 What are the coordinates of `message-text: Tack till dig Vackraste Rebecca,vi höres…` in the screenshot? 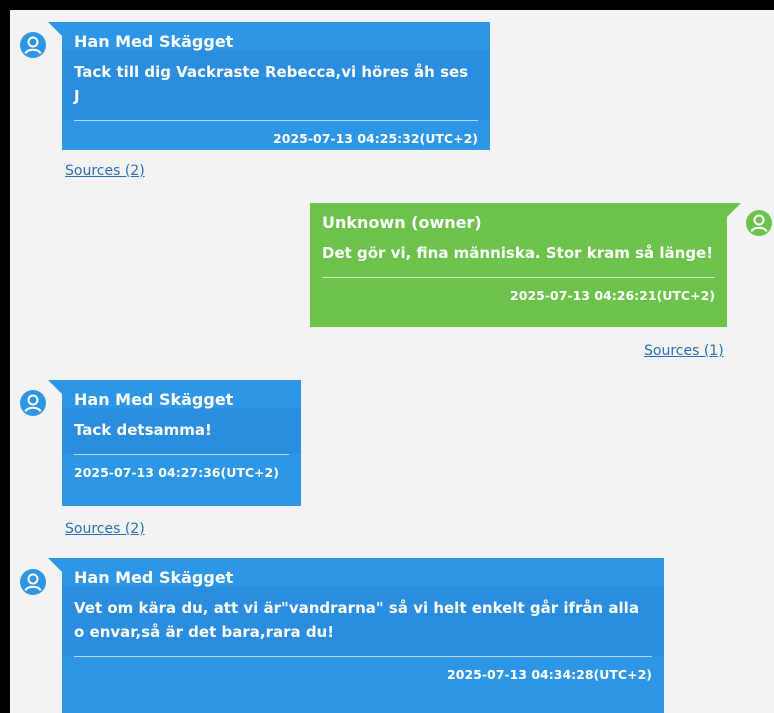 It's located at (271, 84).